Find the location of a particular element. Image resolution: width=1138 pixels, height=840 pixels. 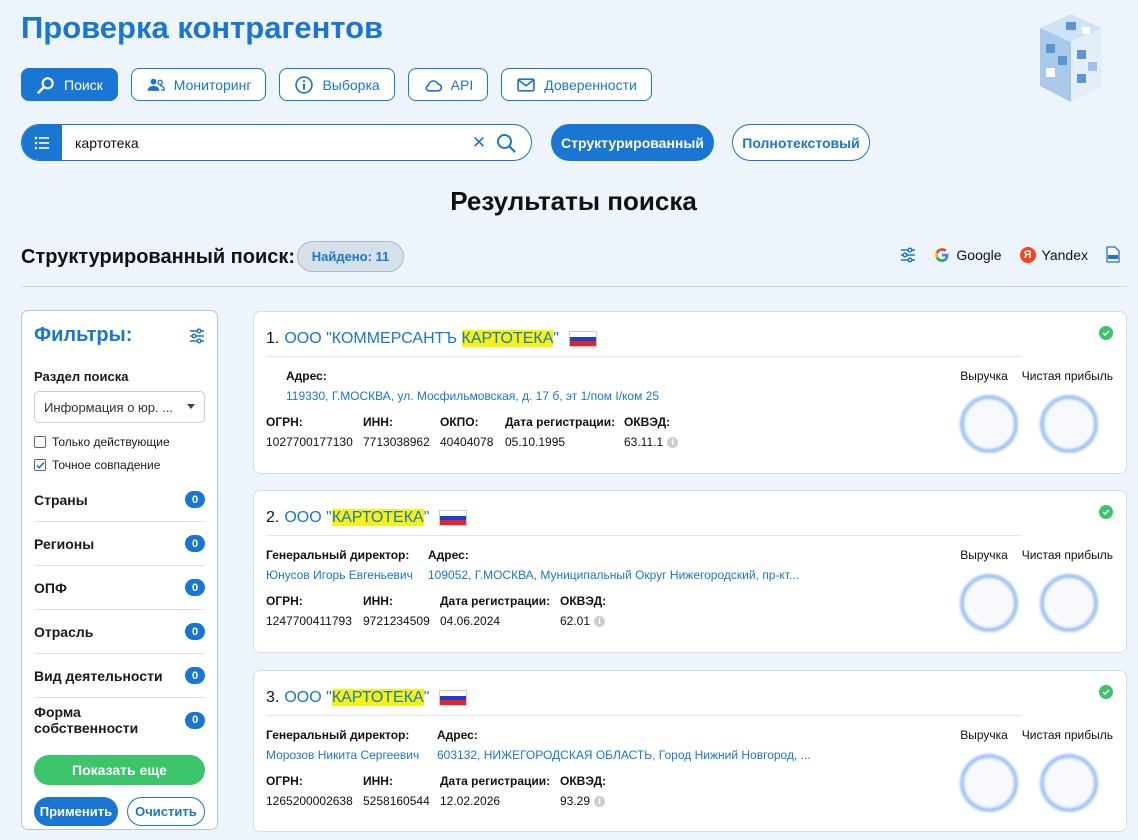

nav-powers-button: Доверенности is located at coordinates (576, 84).